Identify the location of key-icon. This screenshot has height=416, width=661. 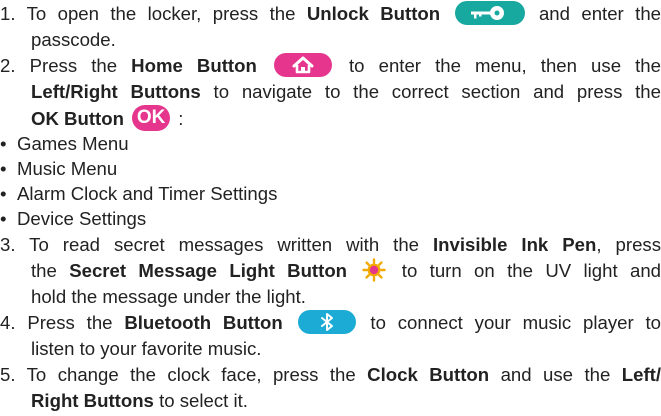
(487, 13).